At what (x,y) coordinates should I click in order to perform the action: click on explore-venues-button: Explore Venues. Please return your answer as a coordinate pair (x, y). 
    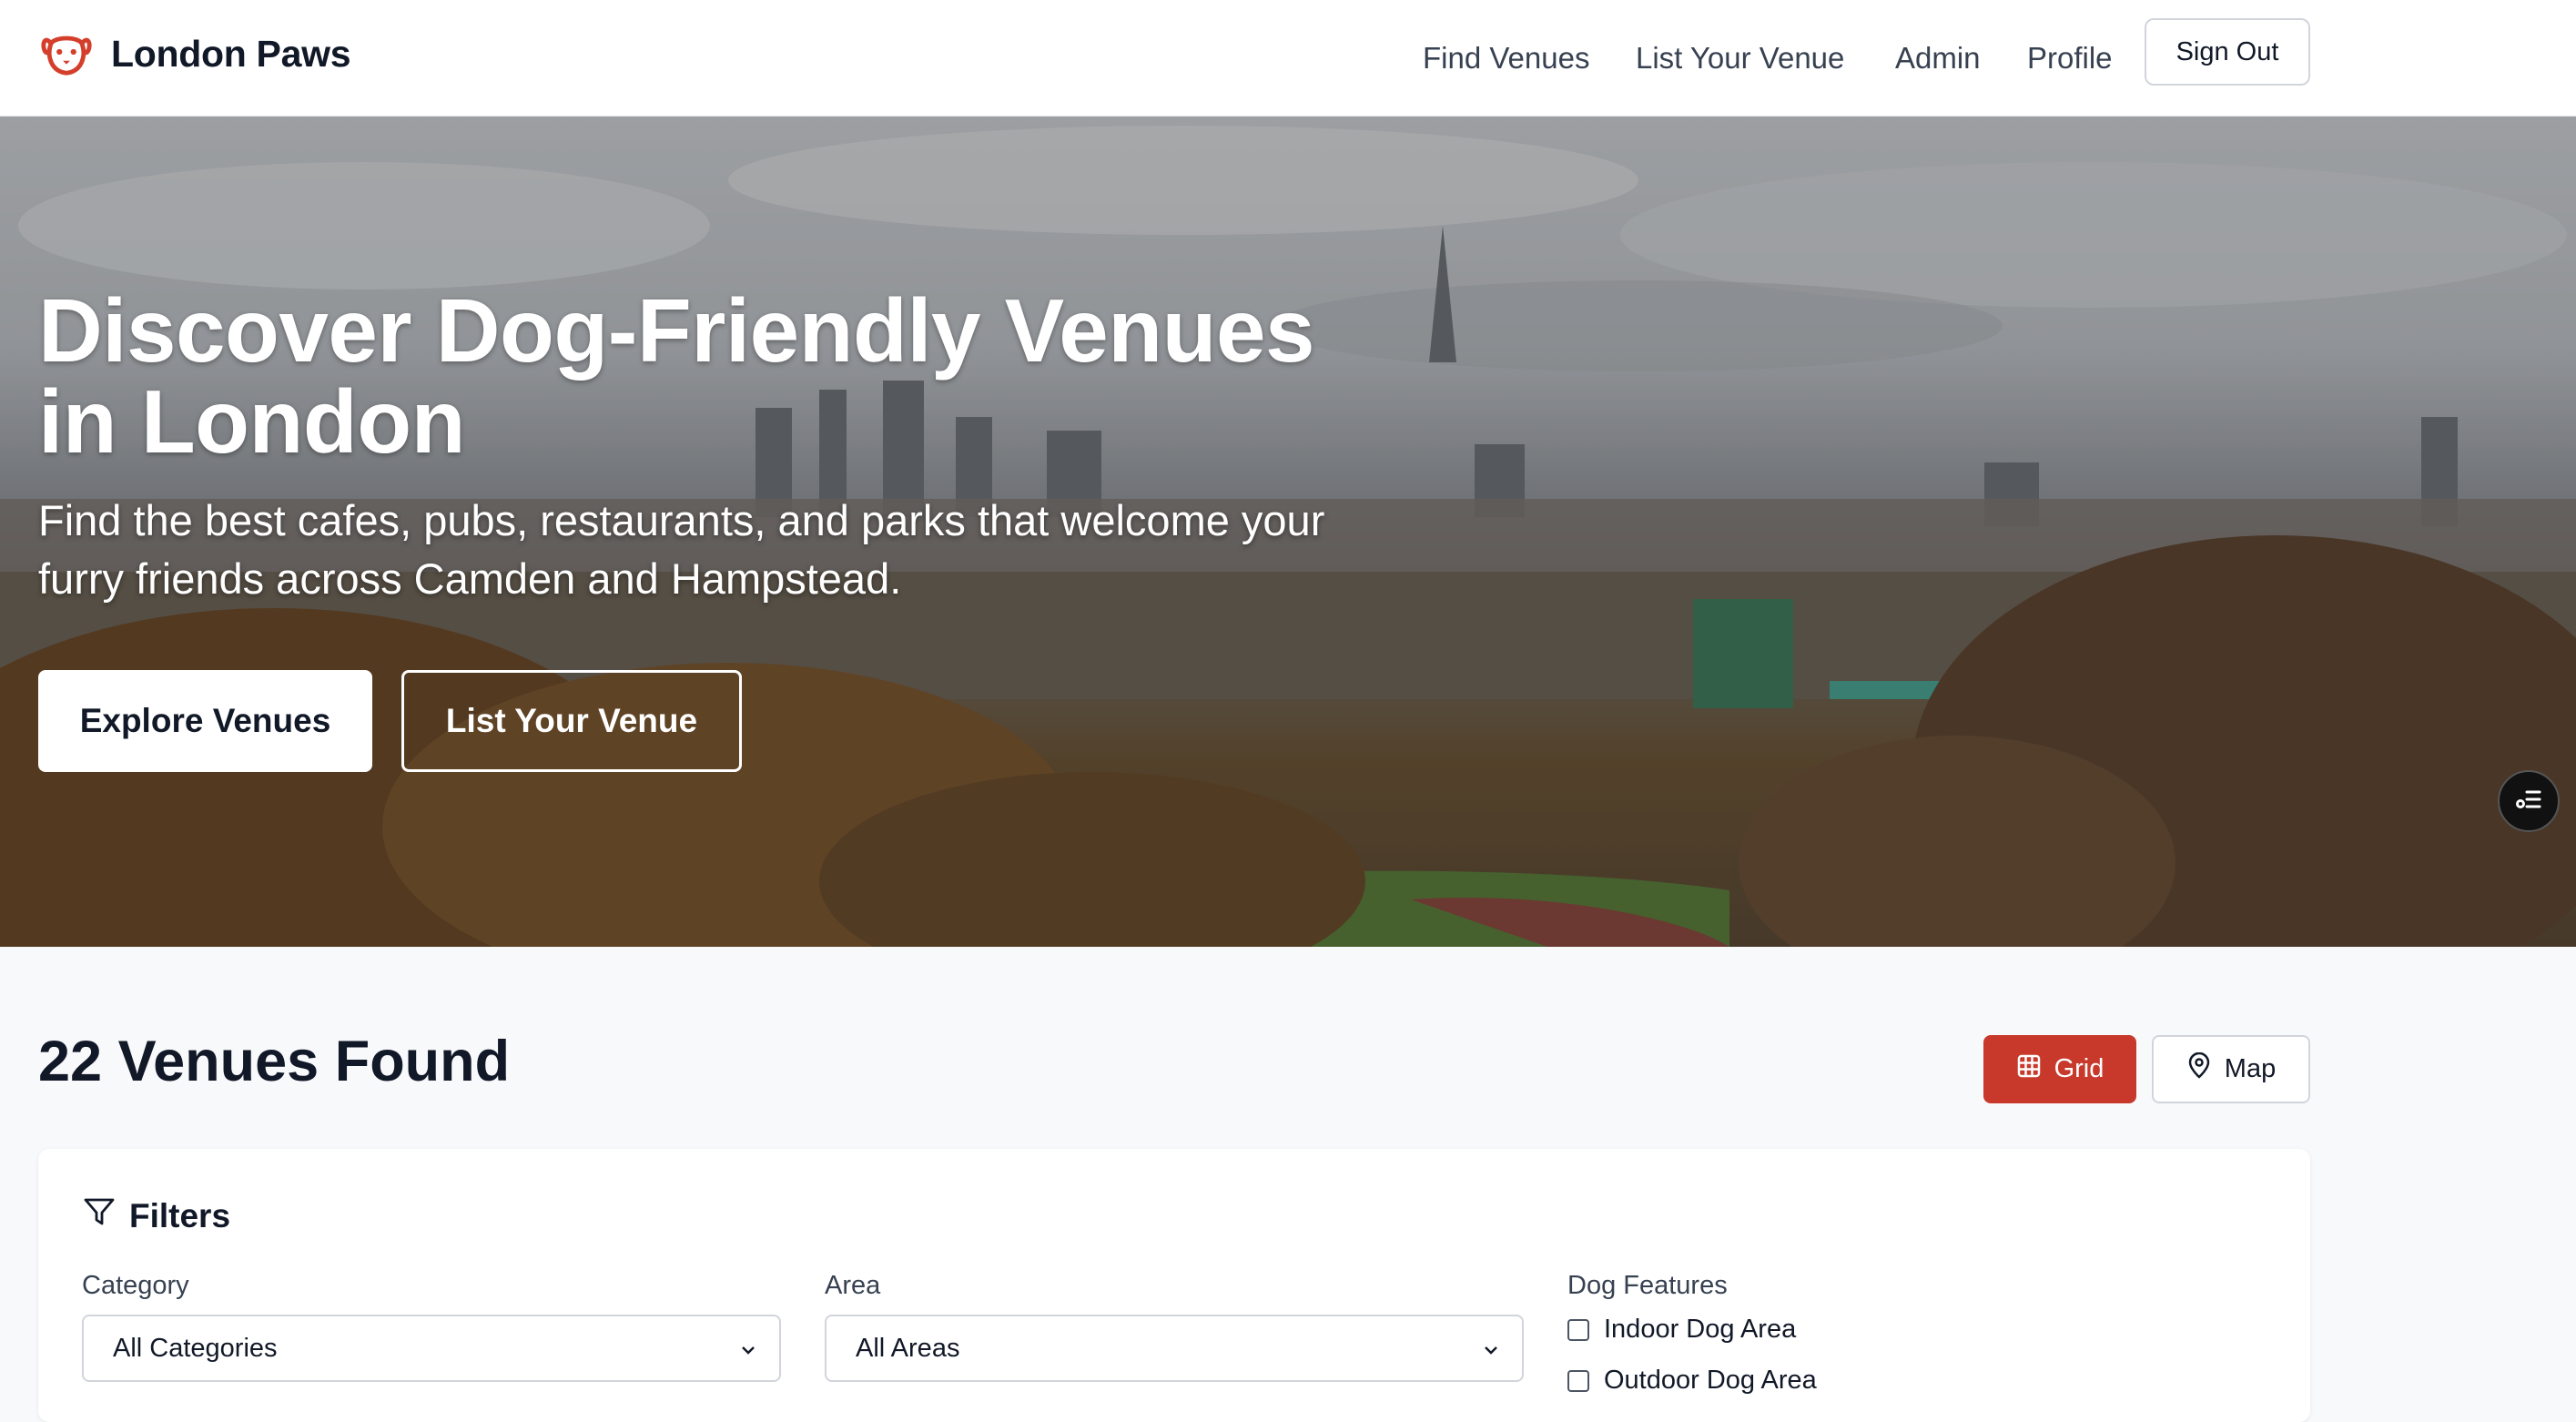
    Looking at the image, I should click on (205, 721).